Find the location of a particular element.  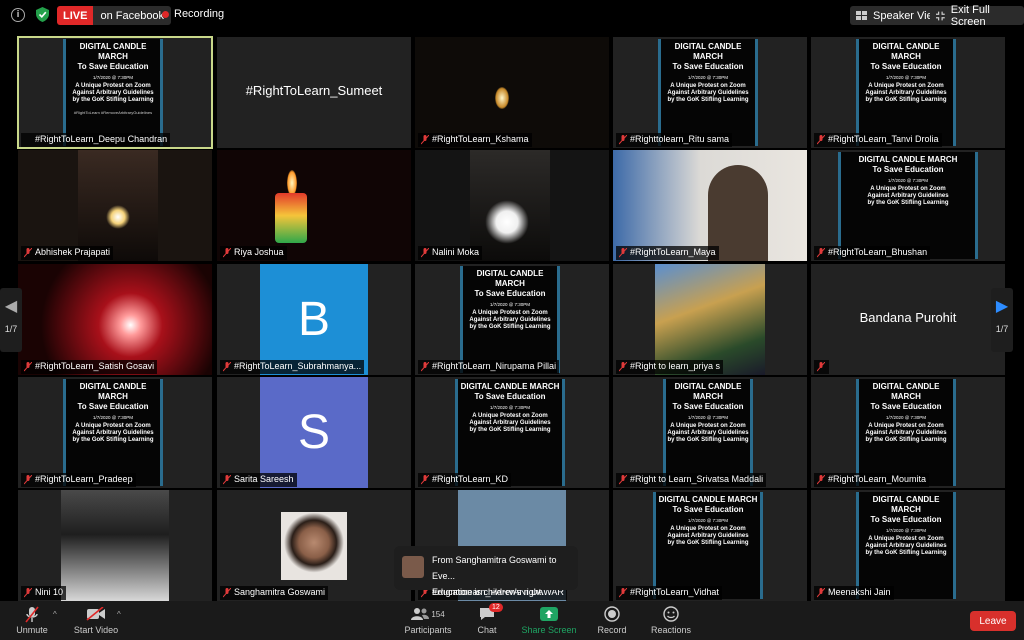

video-tile: Nini 10 is located at coordinates (115, 545).